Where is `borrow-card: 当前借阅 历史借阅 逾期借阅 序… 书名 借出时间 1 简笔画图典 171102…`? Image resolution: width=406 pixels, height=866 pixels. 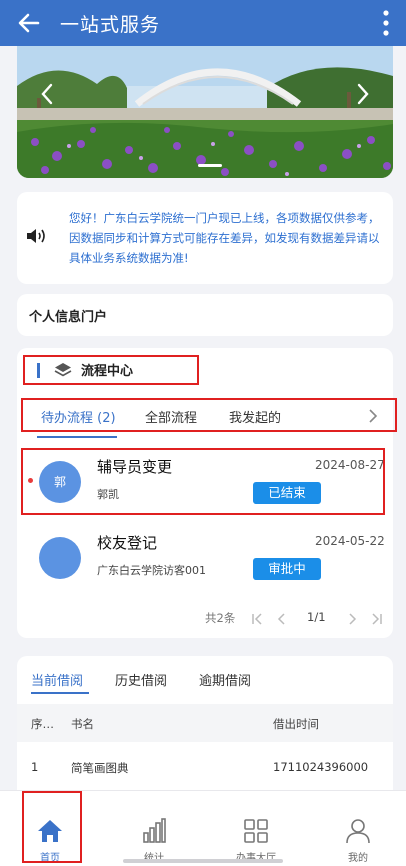 borrow-card: 当前借阅 历史借阅 逾期借阅 序… 书名 借出时间 1 简笔画图典 171102… is located at coordinates (205, 723).